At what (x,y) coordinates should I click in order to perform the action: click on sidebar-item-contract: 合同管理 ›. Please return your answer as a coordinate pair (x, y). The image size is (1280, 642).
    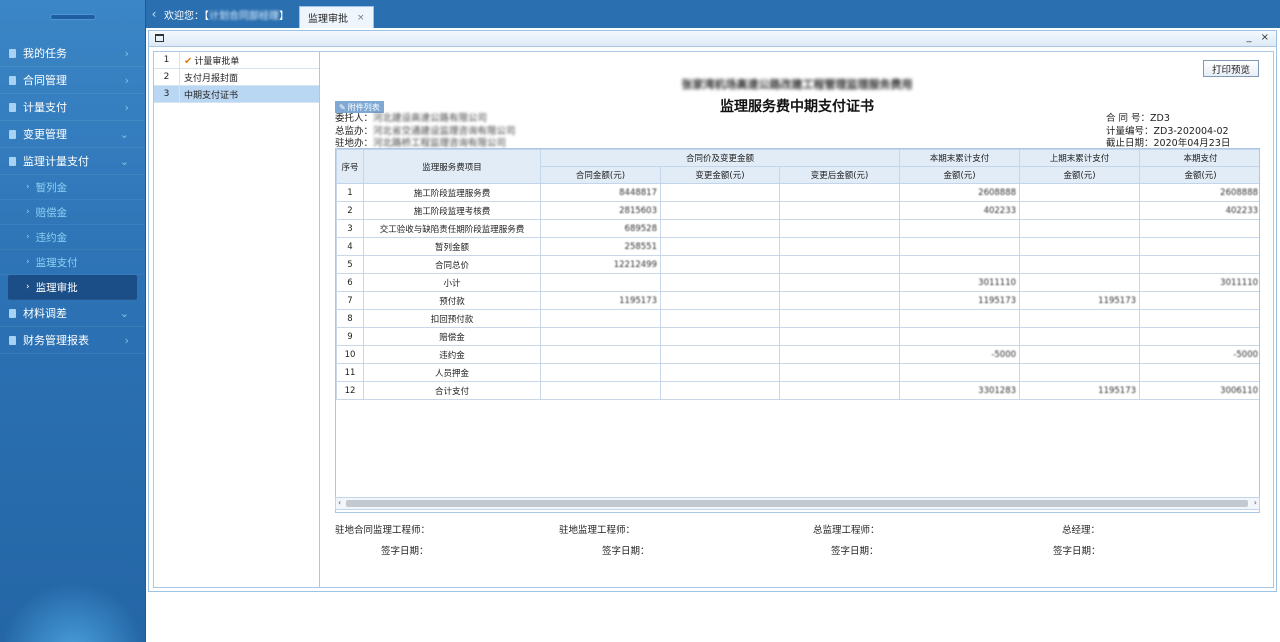
    Looking at the image, I should click on (72, 80).